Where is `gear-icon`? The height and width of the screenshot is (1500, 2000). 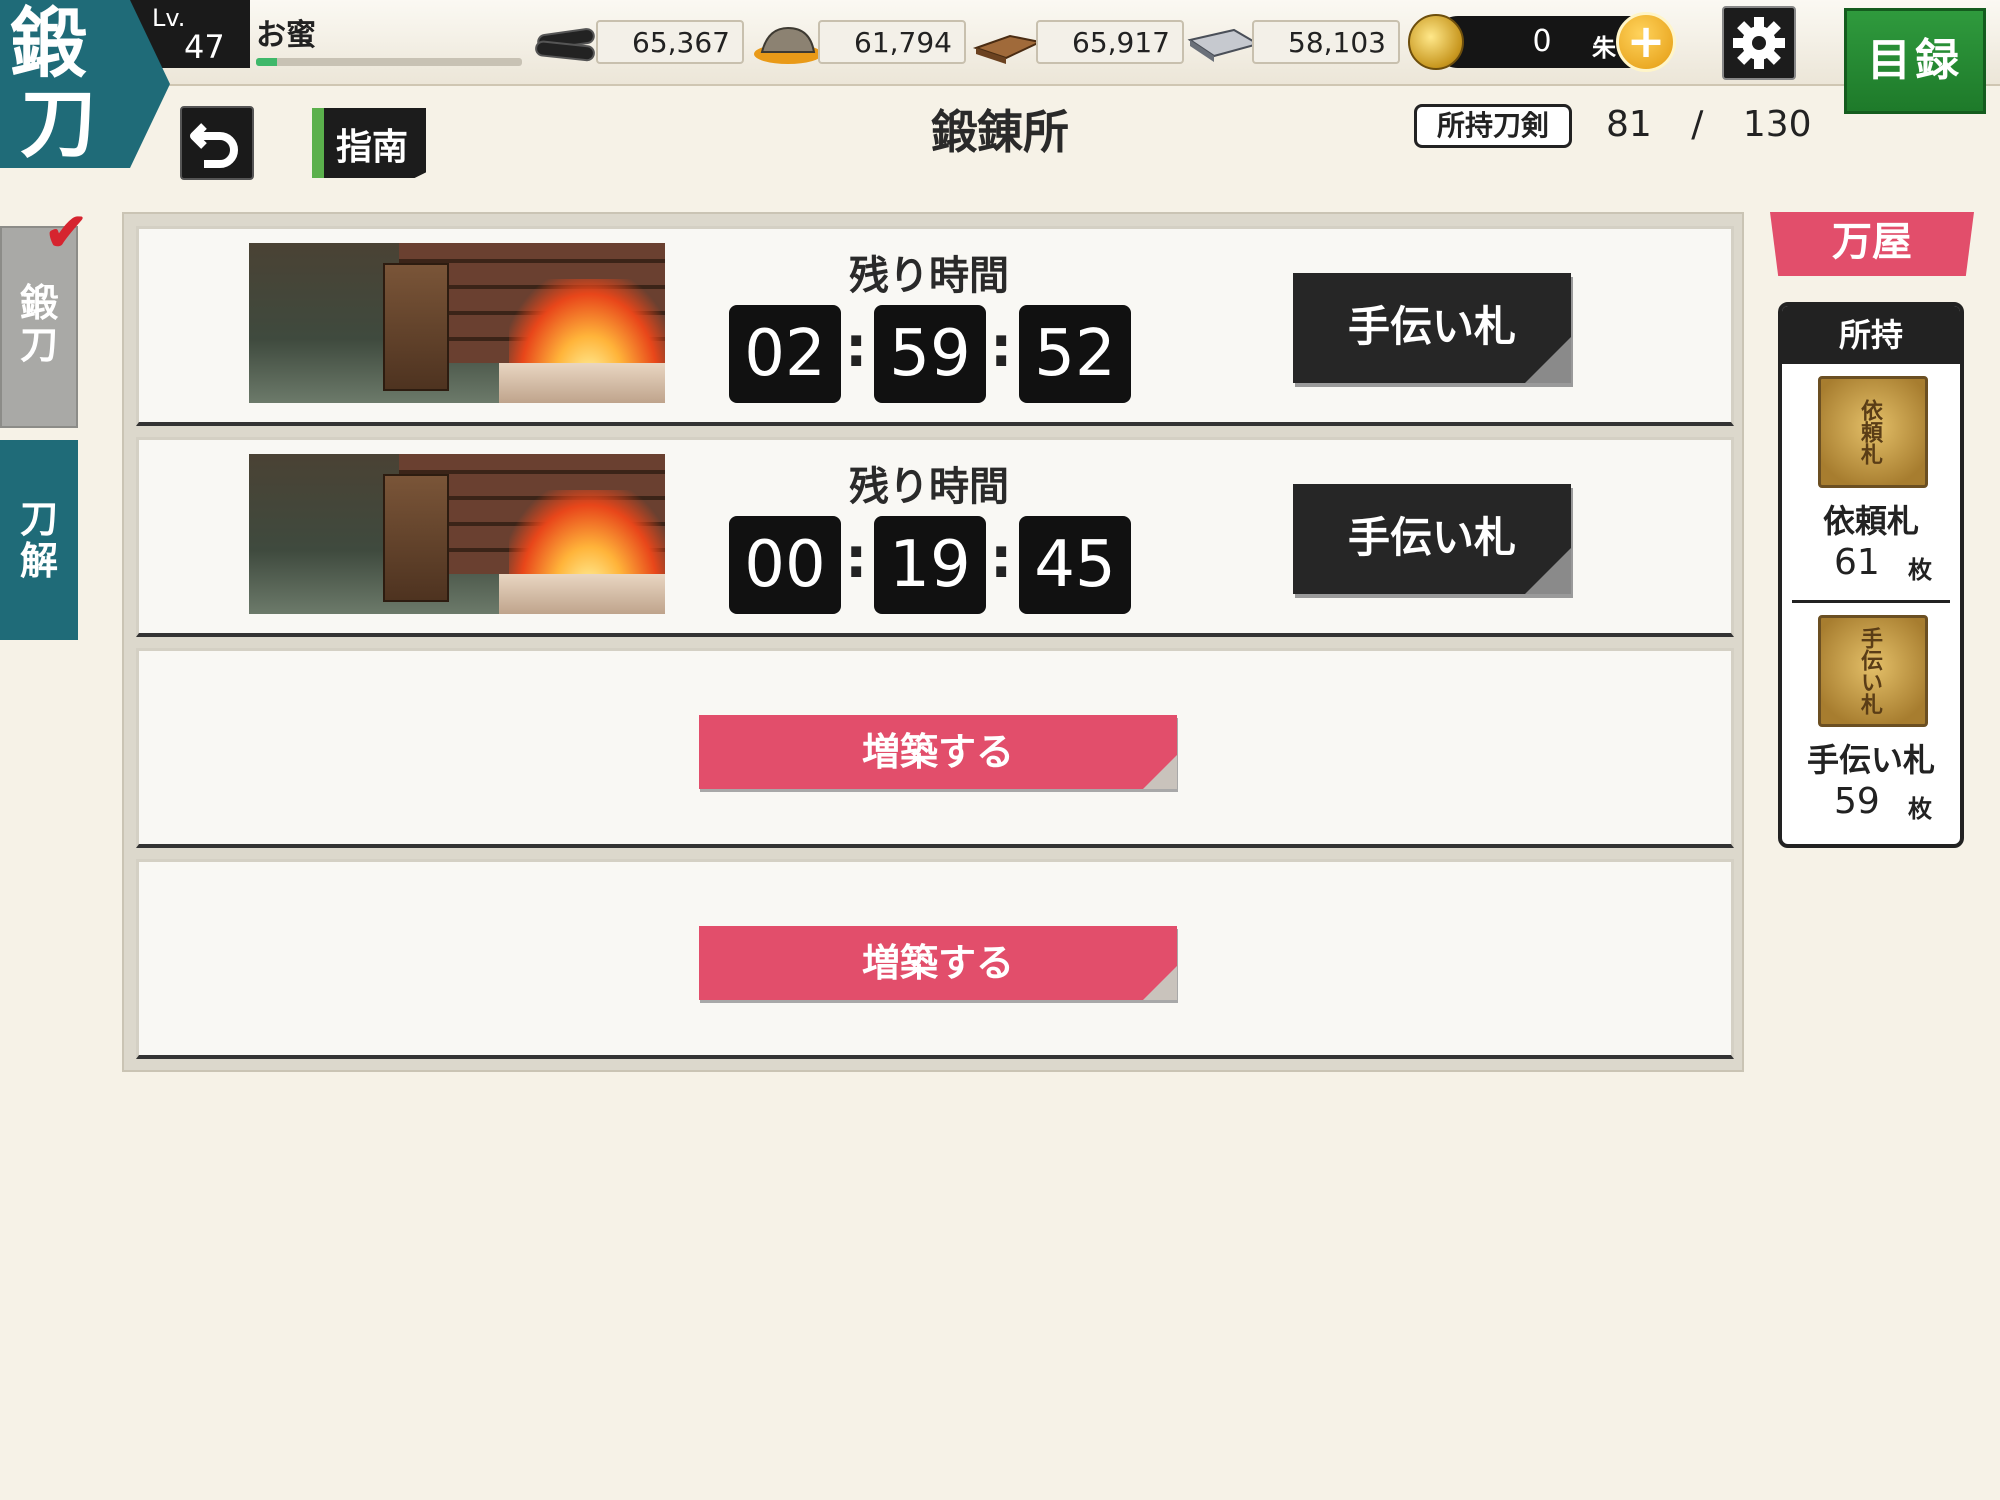 gear-icon is located at coordinates (1759, 43).